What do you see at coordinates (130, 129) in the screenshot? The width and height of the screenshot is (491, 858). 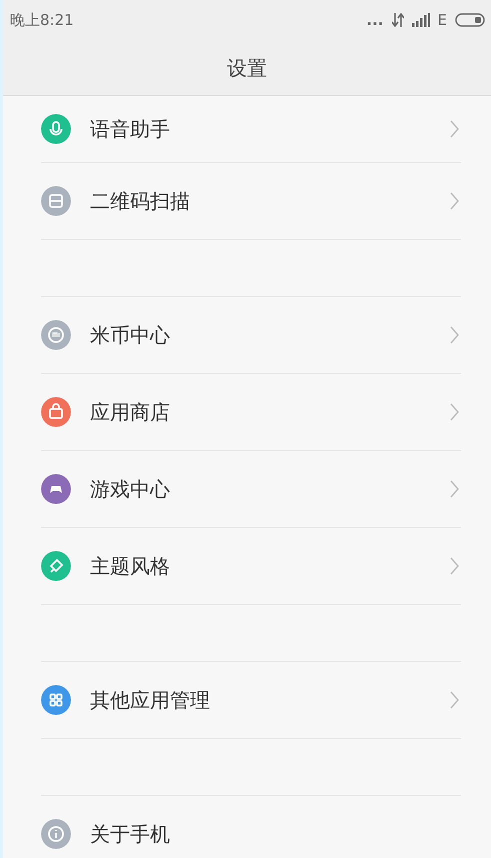 I see `item-label: 语音助手` at bounding box center [130, 129].